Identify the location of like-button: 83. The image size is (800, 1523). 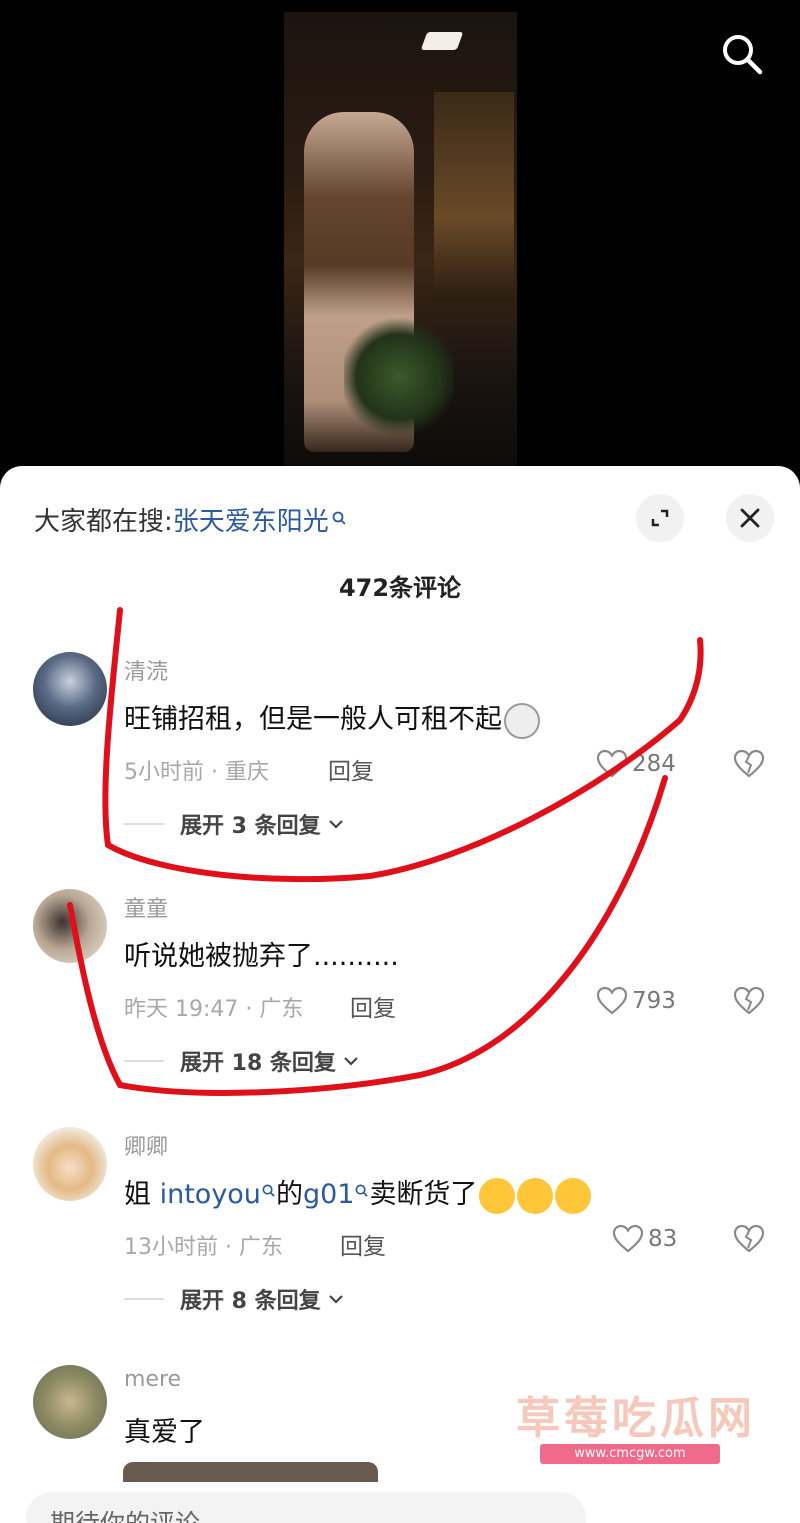
(644, 1239).